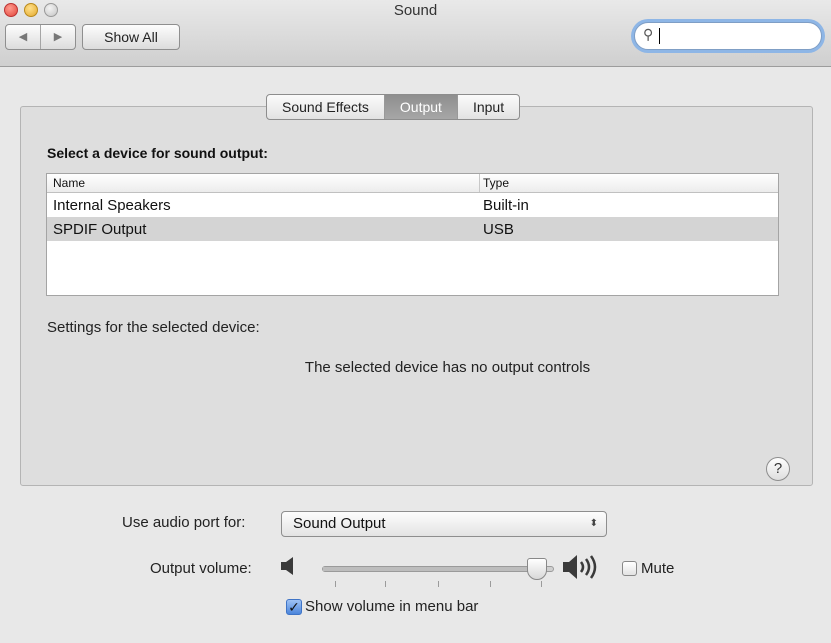 Image resolution: width=831 pixels, height=643 pixels. Describe the element at coordinates (412, 183) in the screenshot. I see `table-header: Name Type` at that location.